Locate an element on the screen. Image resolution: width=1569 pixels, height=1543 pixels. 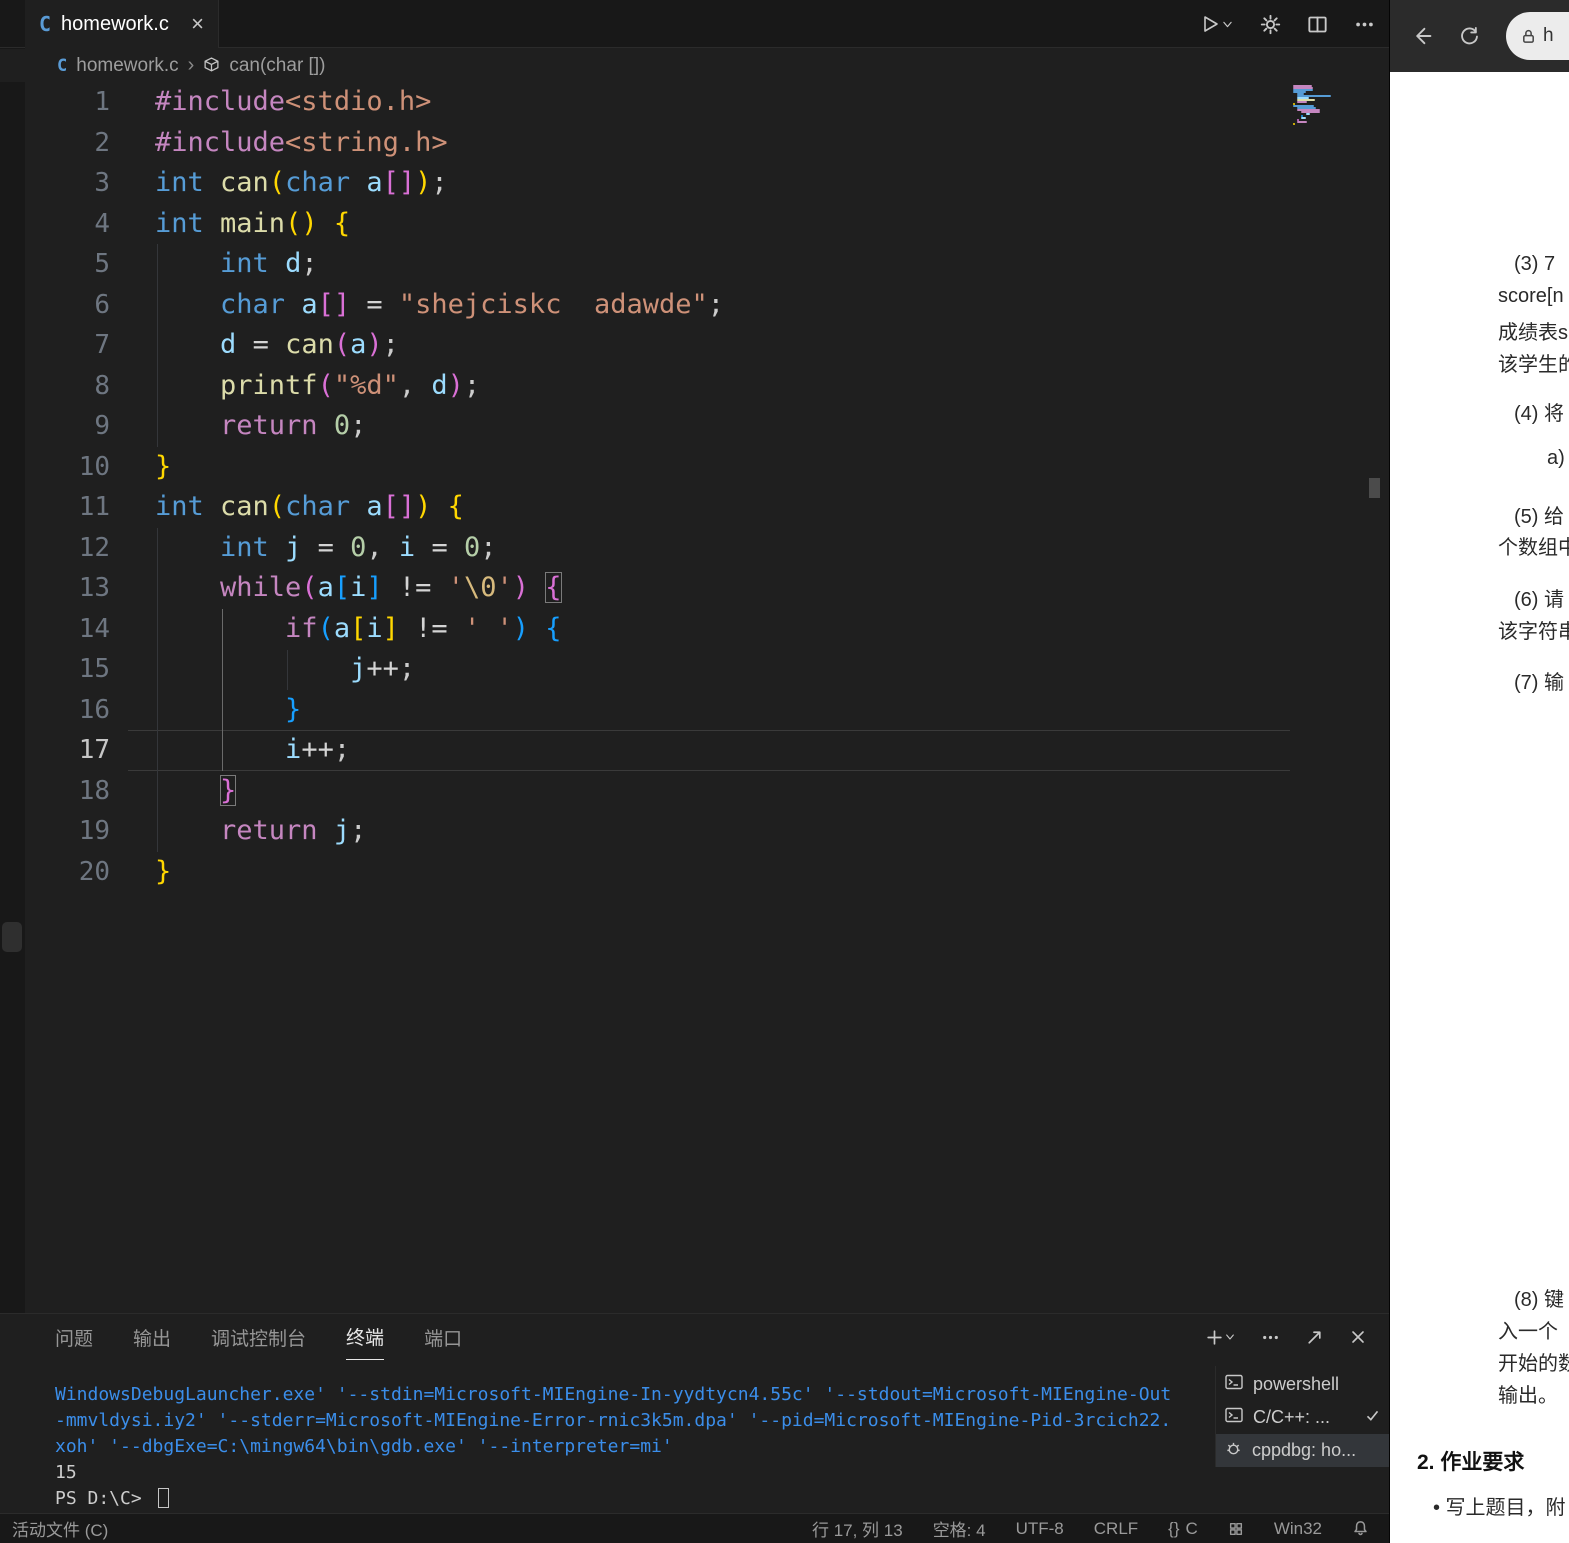
status-active-file: 活动文件 (C) is located at coordinates (60, 1528).